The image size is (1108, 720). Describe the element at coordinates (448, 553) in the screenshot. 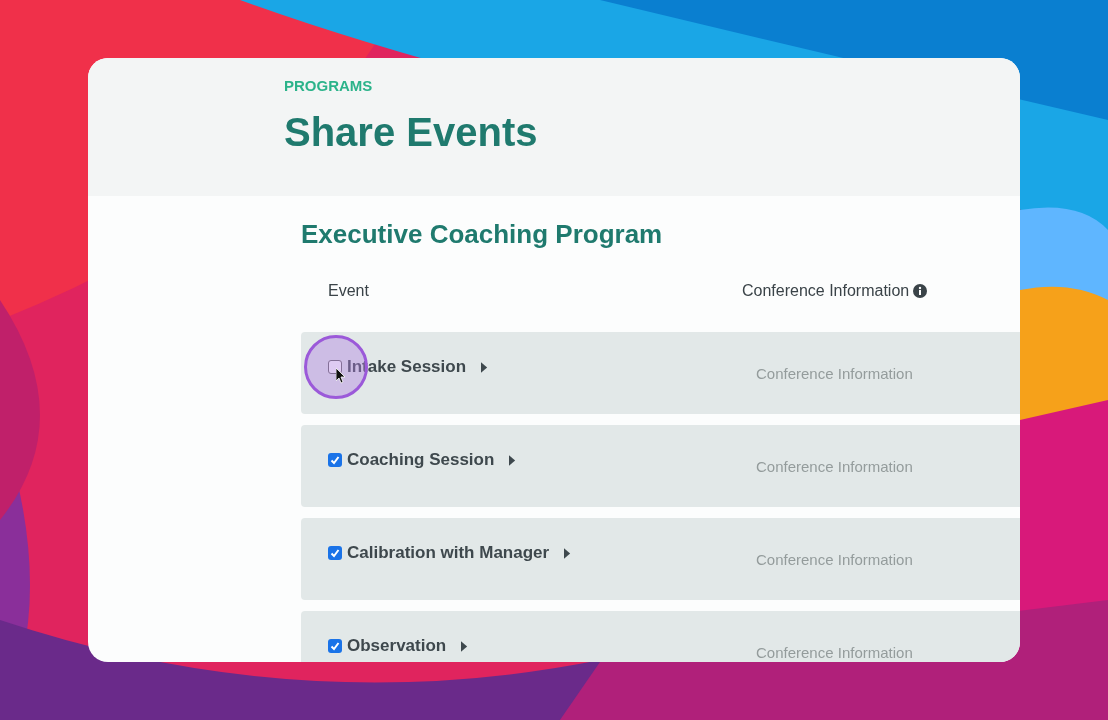

I see `event-name: Calibration with Manager` at that location.